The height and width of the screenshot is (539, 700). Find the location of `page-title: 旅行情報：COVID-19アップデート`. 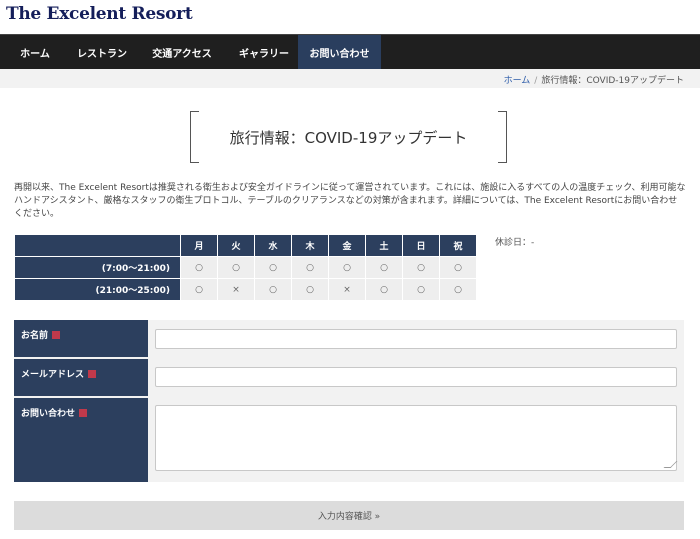

page-title: 旅行情報：COVID-19アップデート is located at coordinates (348, 137).